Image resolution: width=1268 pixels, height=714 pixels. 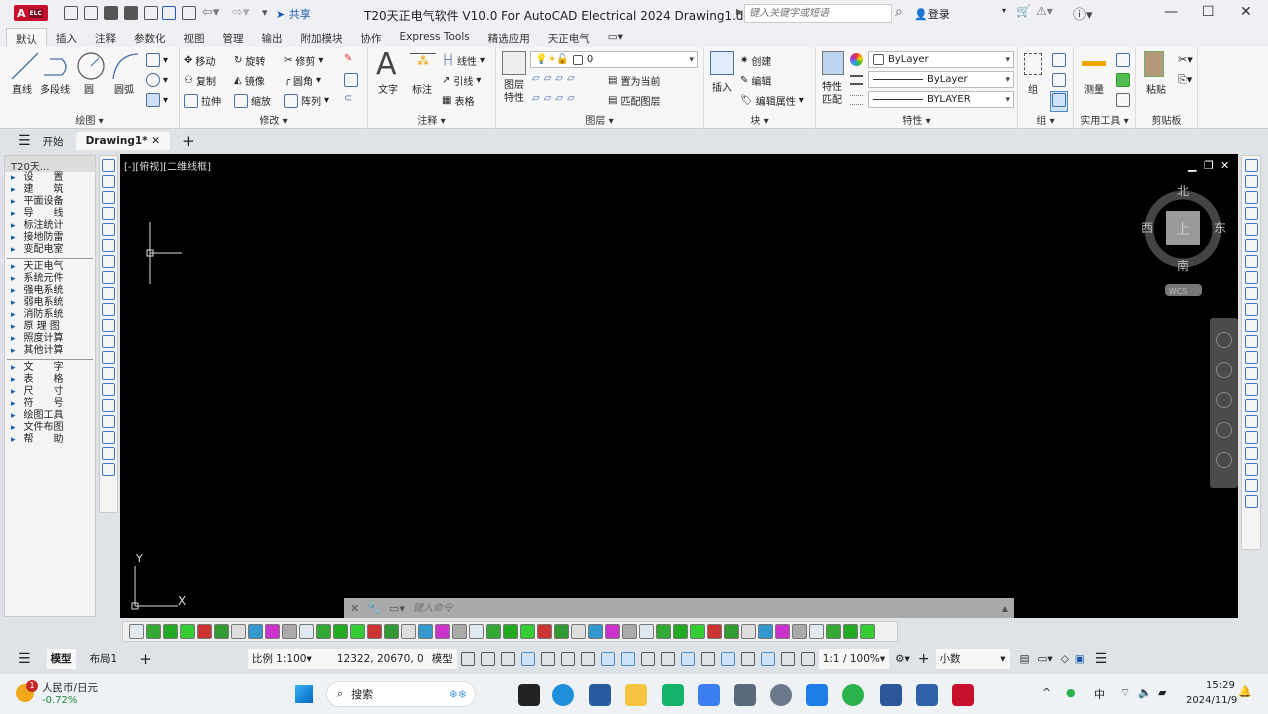 What do you see at coordinates (50, 428) in the screenshot?
I see `palette-item: 文件布图` at bounding box center [50, 428].